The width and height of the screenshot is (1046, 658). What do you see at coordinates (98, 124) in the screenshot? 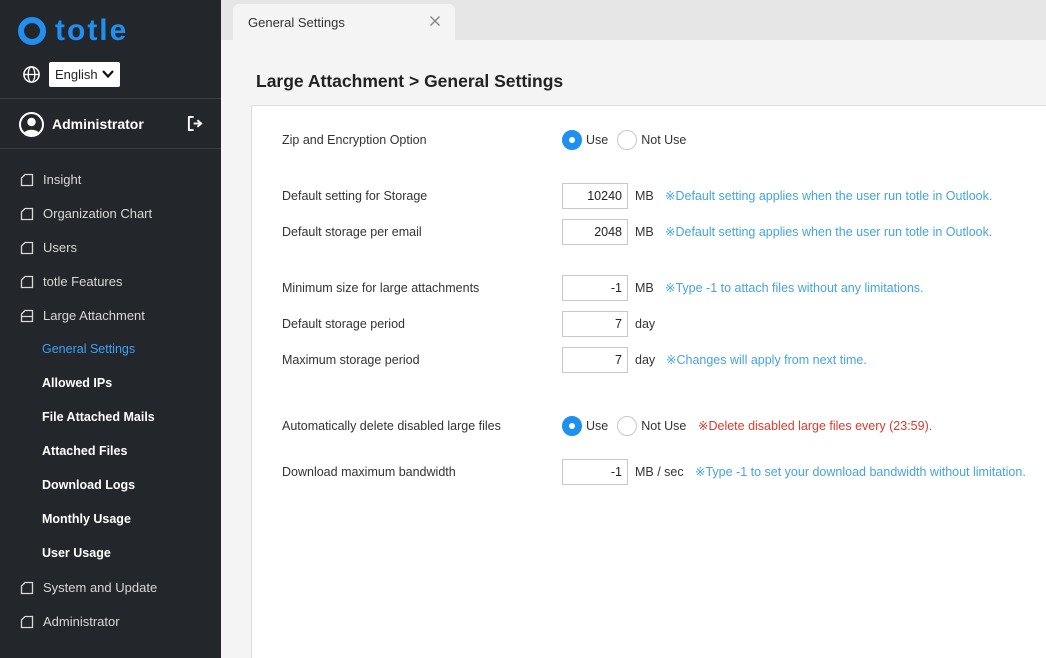
I see `admin-name: Administrator` at bounding box center [98, 124].